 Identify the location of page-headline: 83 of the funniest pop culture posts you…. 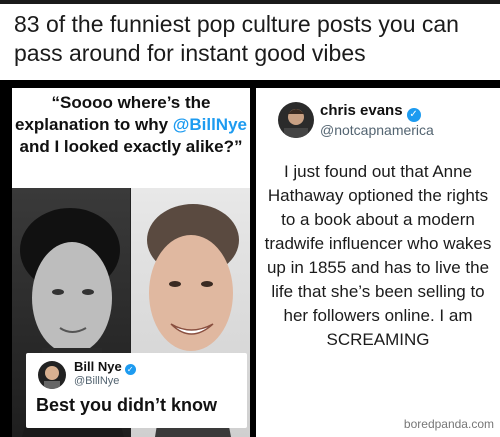
(236, 38).